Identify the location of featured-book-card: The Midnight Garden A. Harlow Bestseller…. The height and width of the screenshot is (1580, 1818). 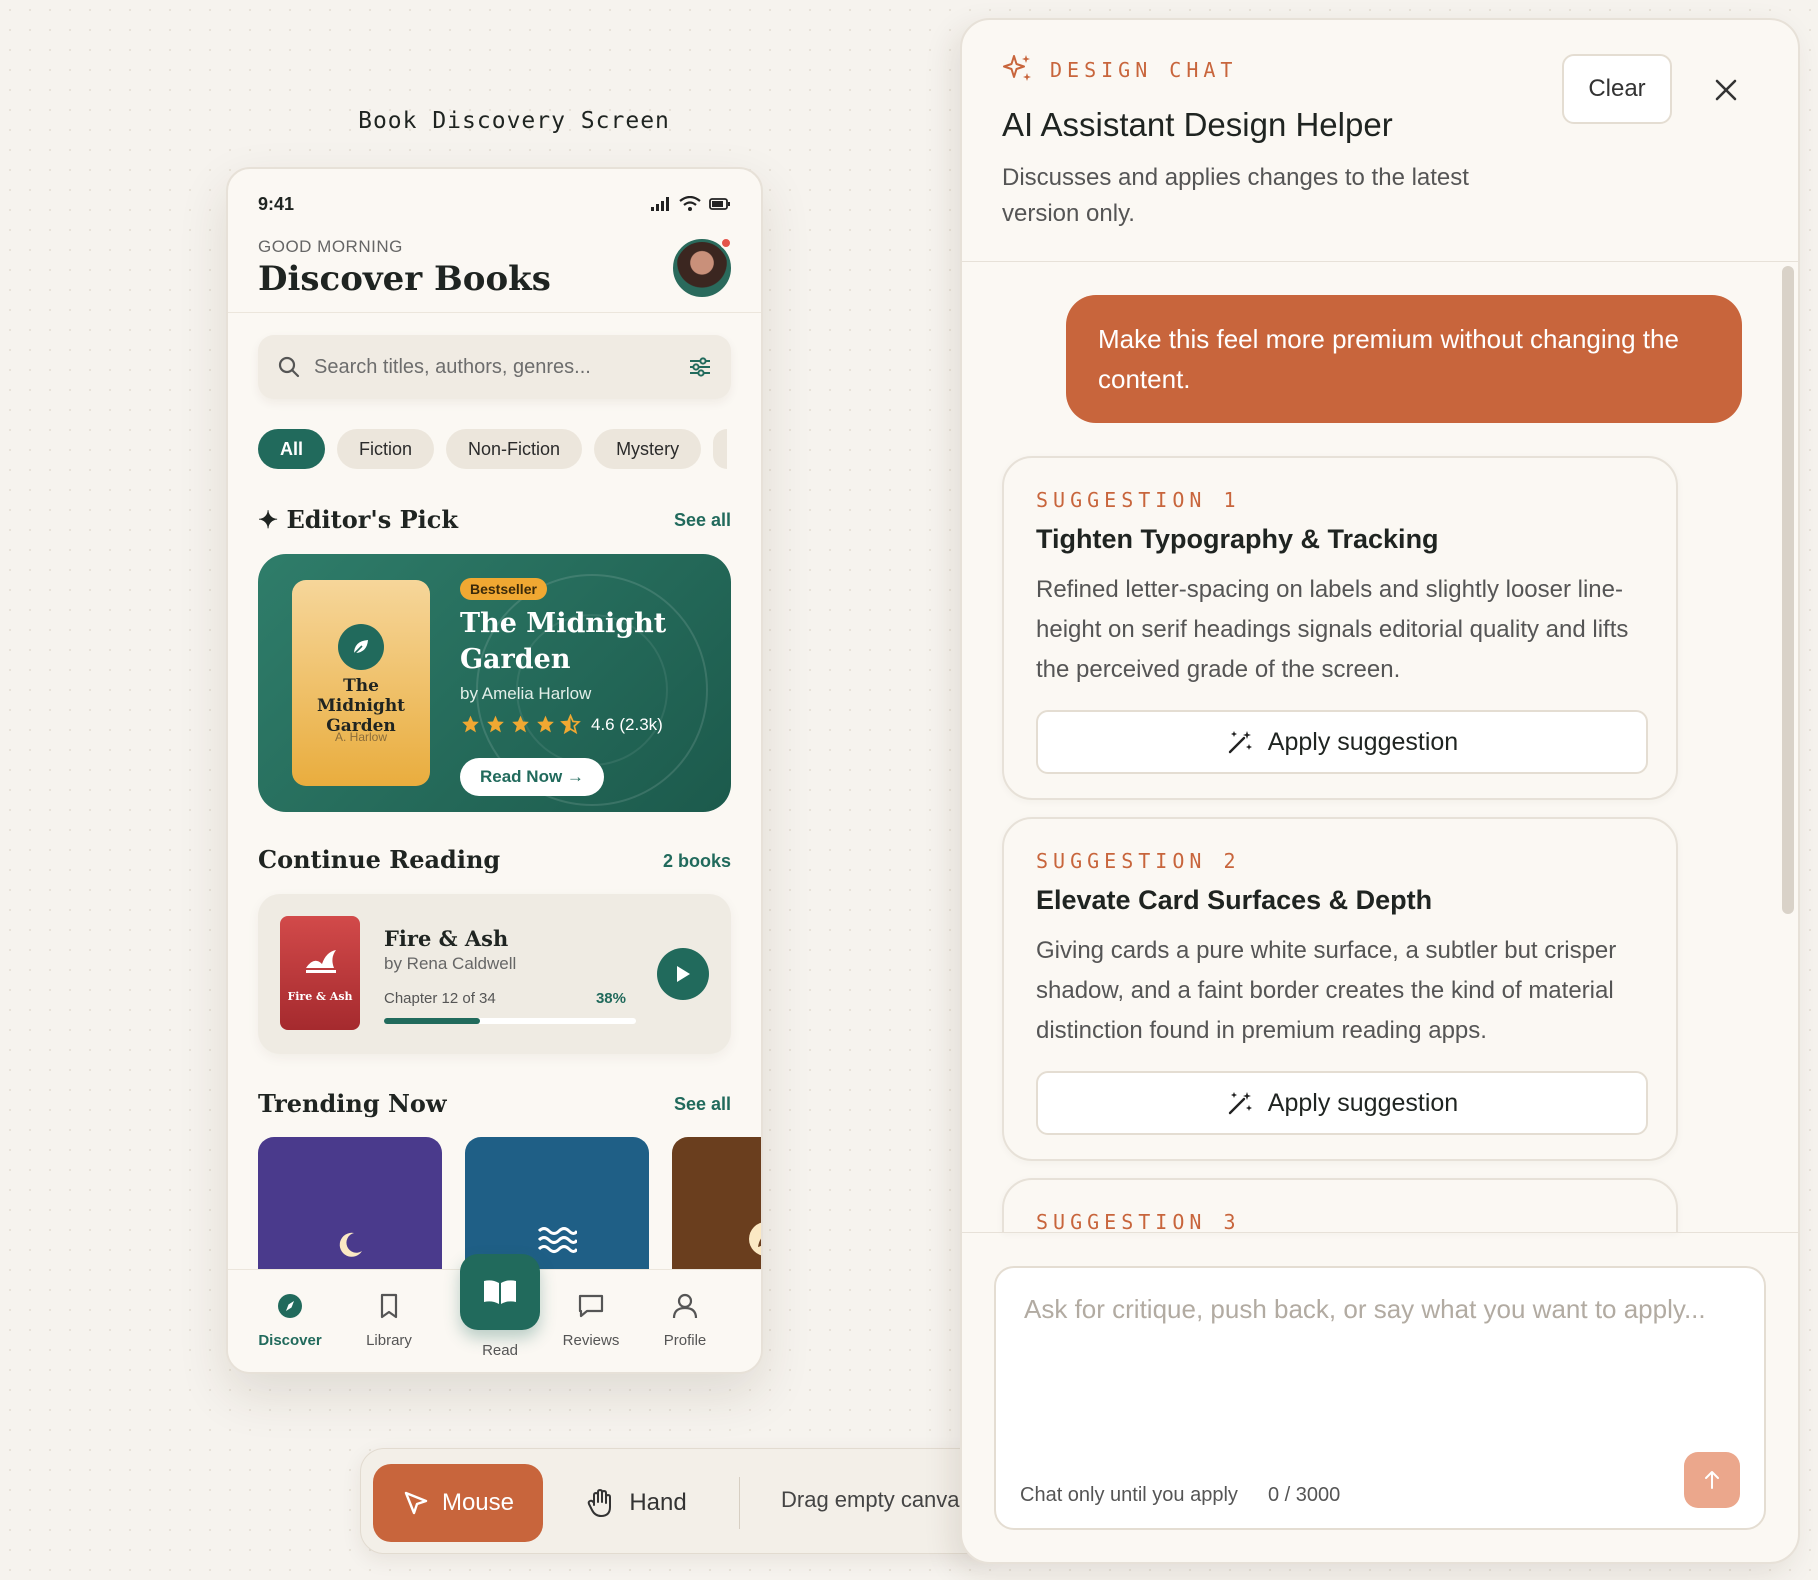
(494, 683).